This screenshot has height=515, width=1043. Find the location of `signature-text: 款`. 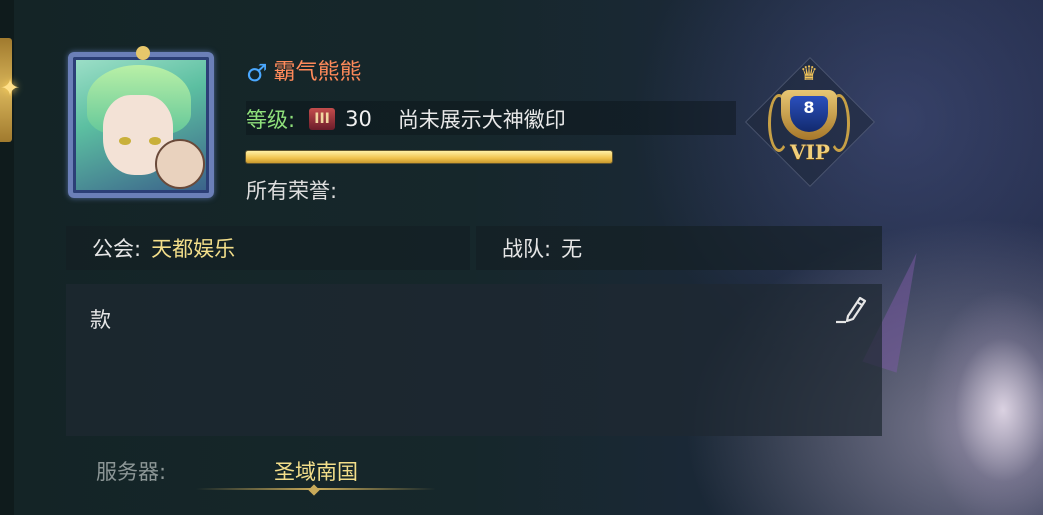

signature-text: 款 is located at coordinates (100, 320).